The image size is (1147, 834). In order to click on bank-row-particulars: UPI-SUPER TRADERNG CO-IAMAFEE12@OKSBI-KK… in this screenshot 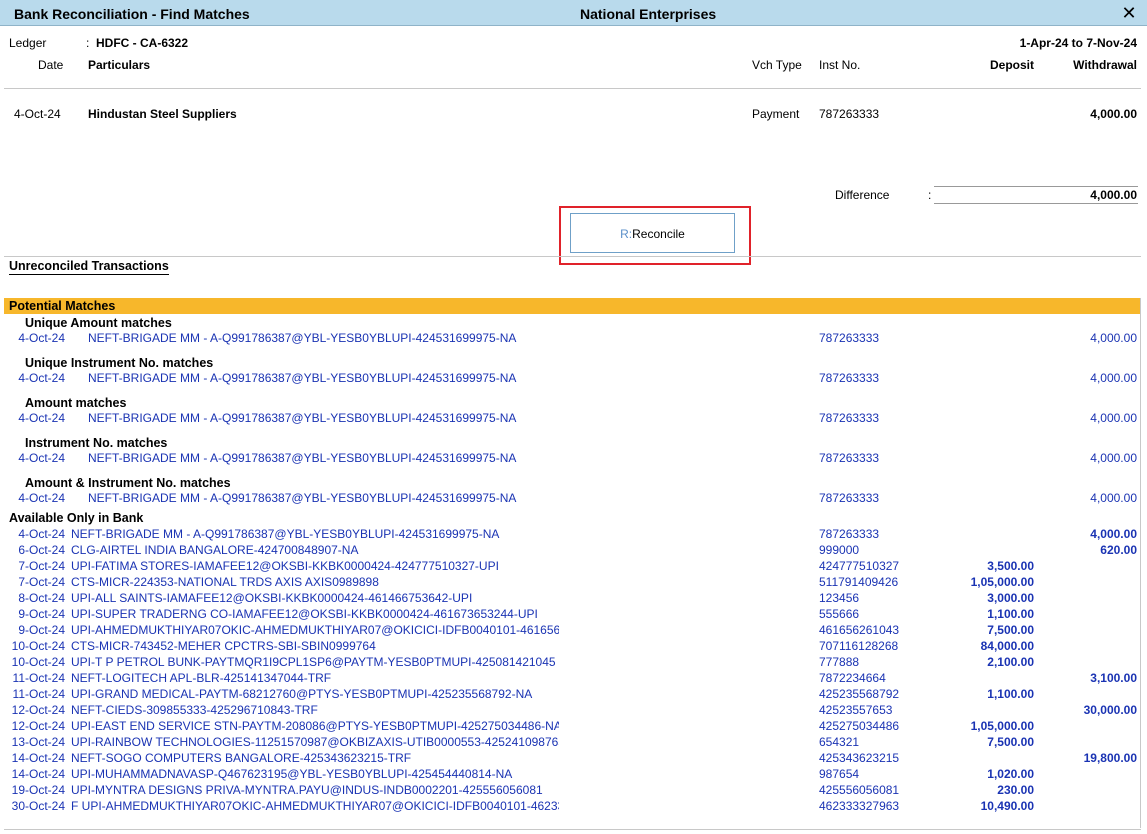, I will do `click(304, 614)`.